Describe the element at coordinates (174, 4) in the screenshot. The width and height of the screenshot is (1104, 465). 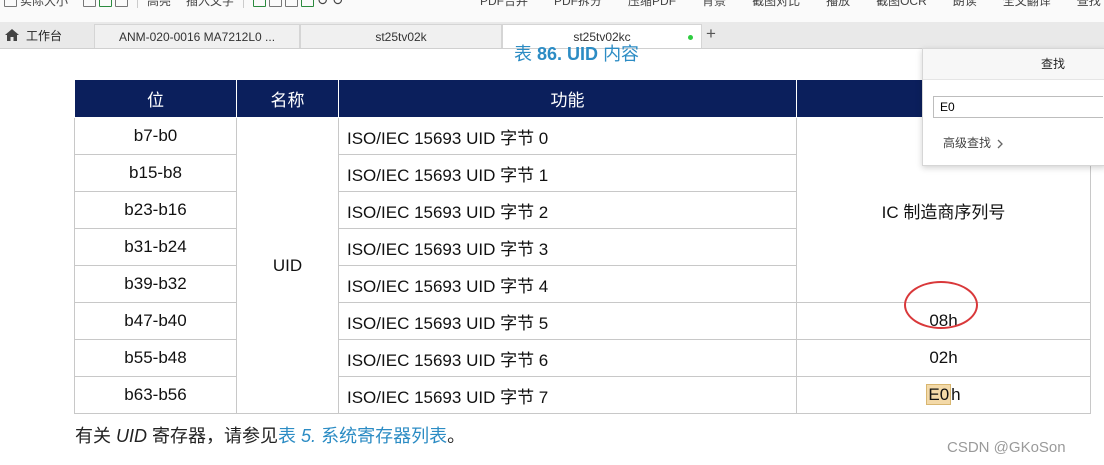
I see `toolbar-group-left: 实际大小 高亮 插入文字 ↺ ↻` at that location.